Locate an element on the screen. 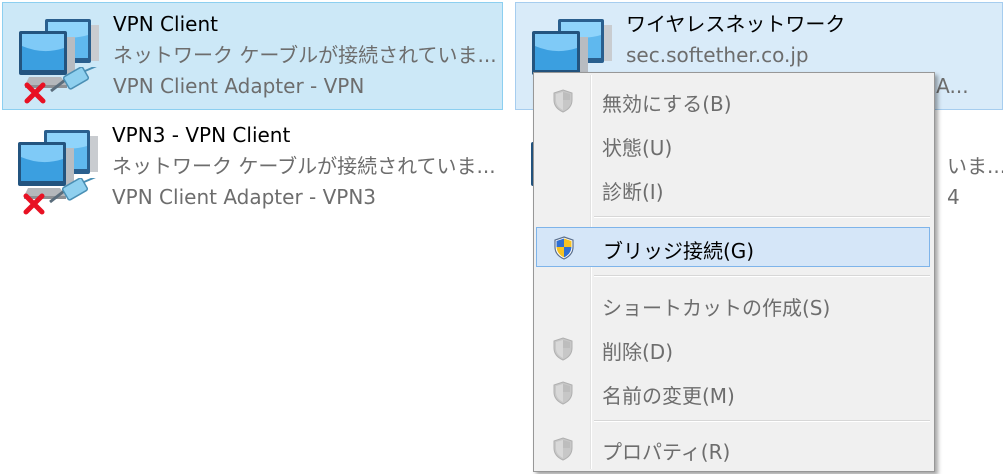 Image resolution: width=1003 pixels, height=474 pixels. menu-item-label: 診断(I) is located at coordinates (633, 192).